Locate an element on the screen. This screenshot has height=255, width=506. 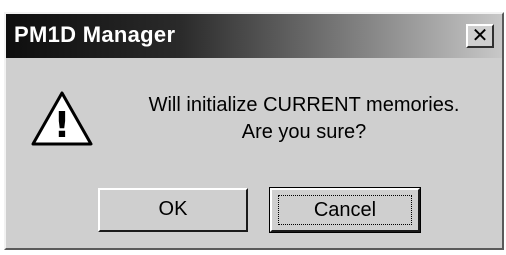
close-icon: ✕ is located at coordinates (480, 35).